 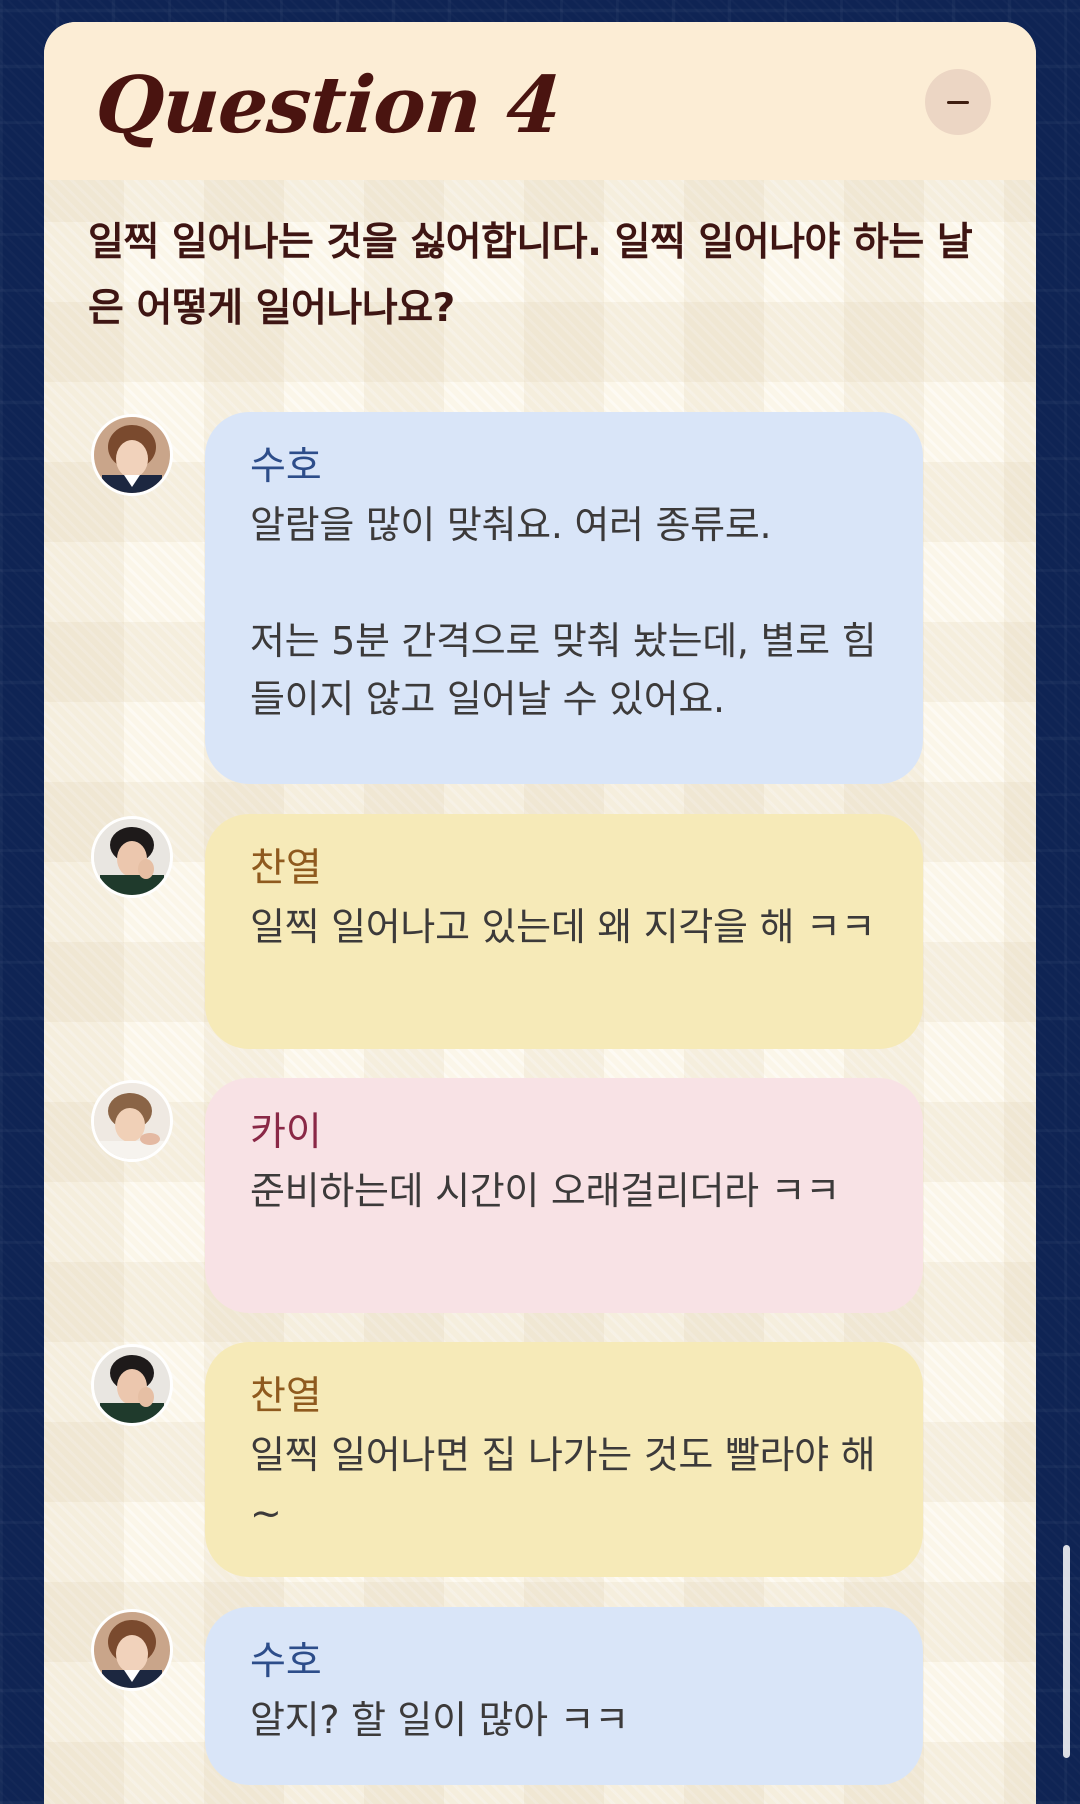 I want to click on message-text: 일찍 일어나고 있는데 왜 지각을 해 ㅋㅋ, so click(x=563, y=927).